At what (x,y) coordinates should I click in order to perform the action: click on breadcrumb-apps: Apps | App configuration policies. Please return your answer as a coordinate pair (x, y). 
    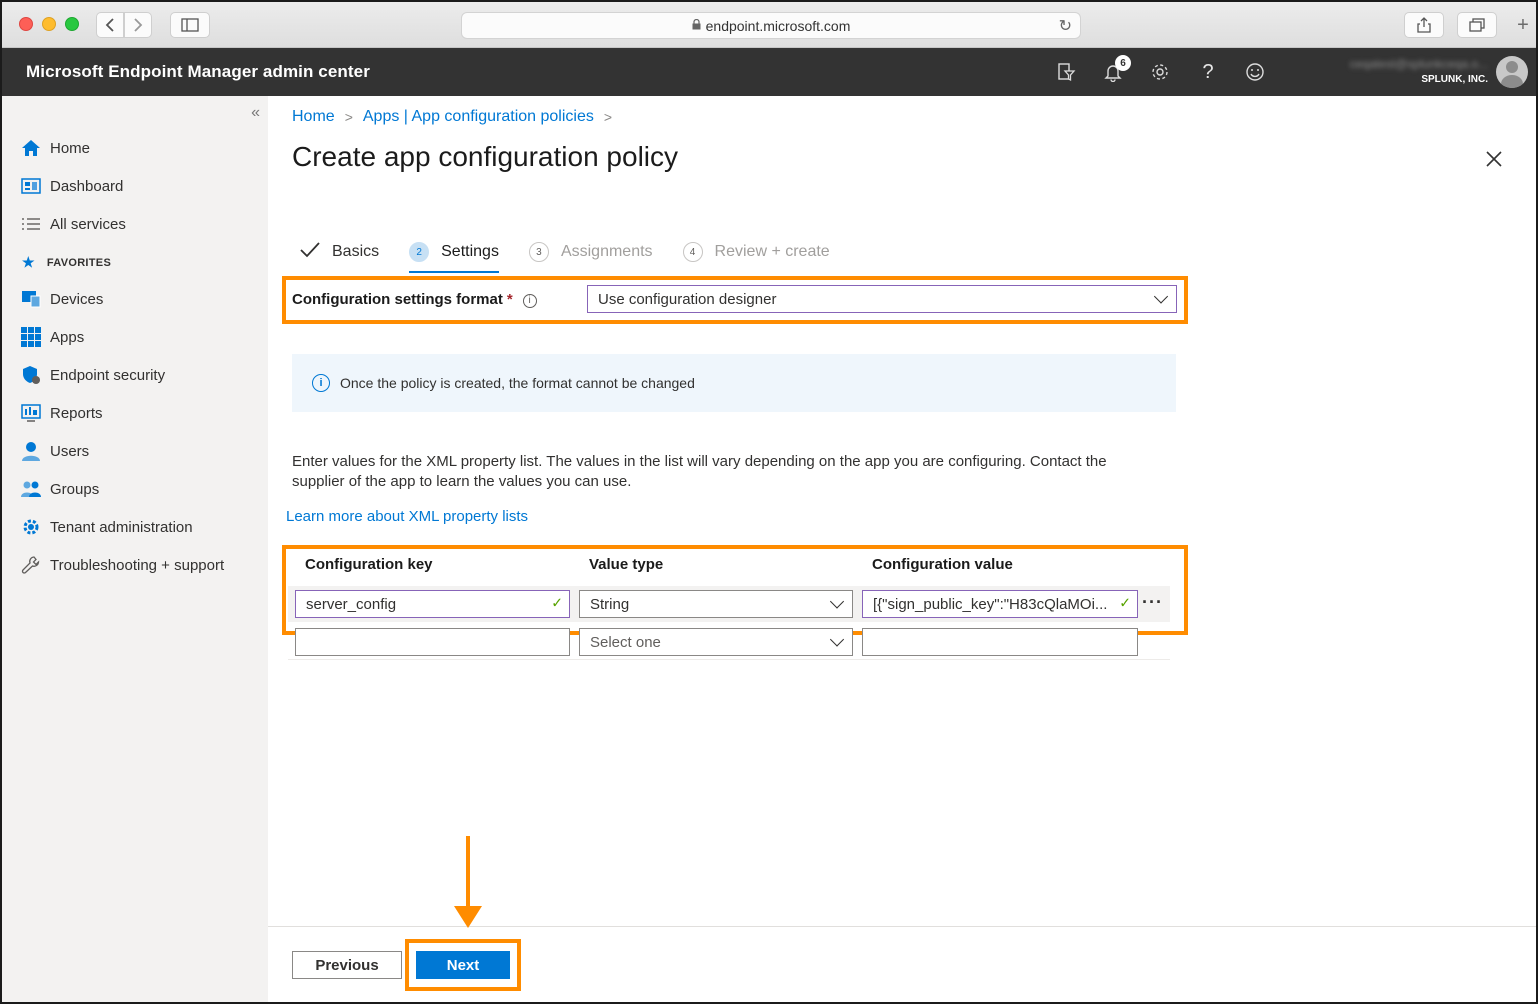
    Looking at the image, I should click on (478, 117).